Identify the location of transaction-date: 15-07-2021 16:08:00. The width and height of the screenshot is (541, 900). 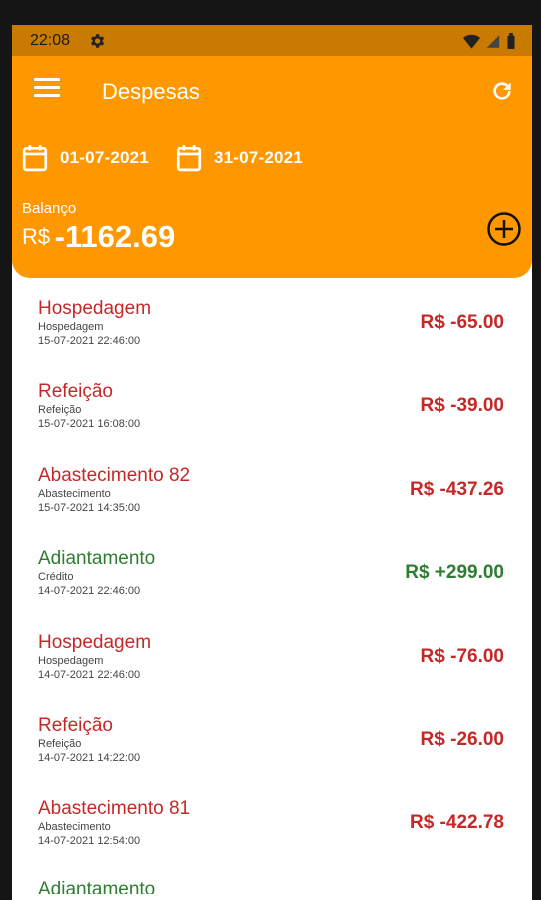
(89, 424).